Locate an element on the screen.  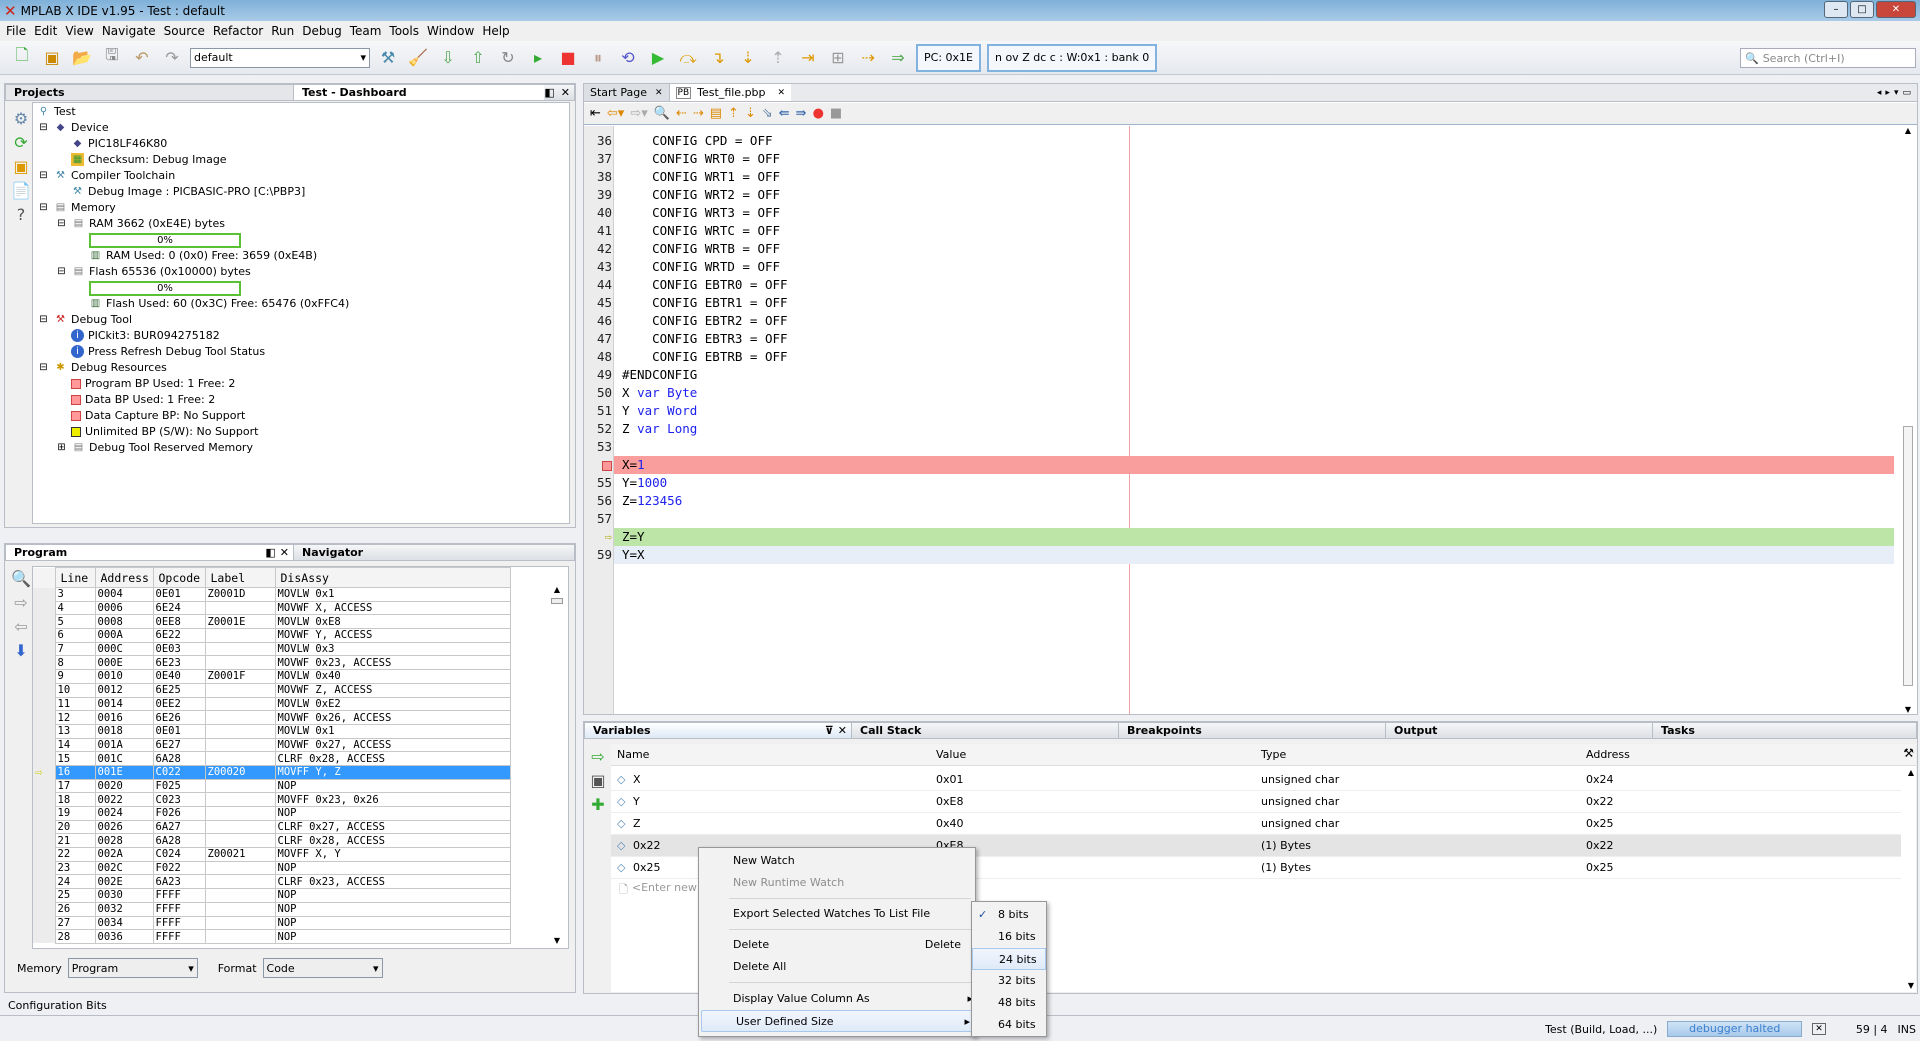
tree-item-compiler: ⊟ ⚒ Compiler Toolchain is located at coordinates (106, 175).